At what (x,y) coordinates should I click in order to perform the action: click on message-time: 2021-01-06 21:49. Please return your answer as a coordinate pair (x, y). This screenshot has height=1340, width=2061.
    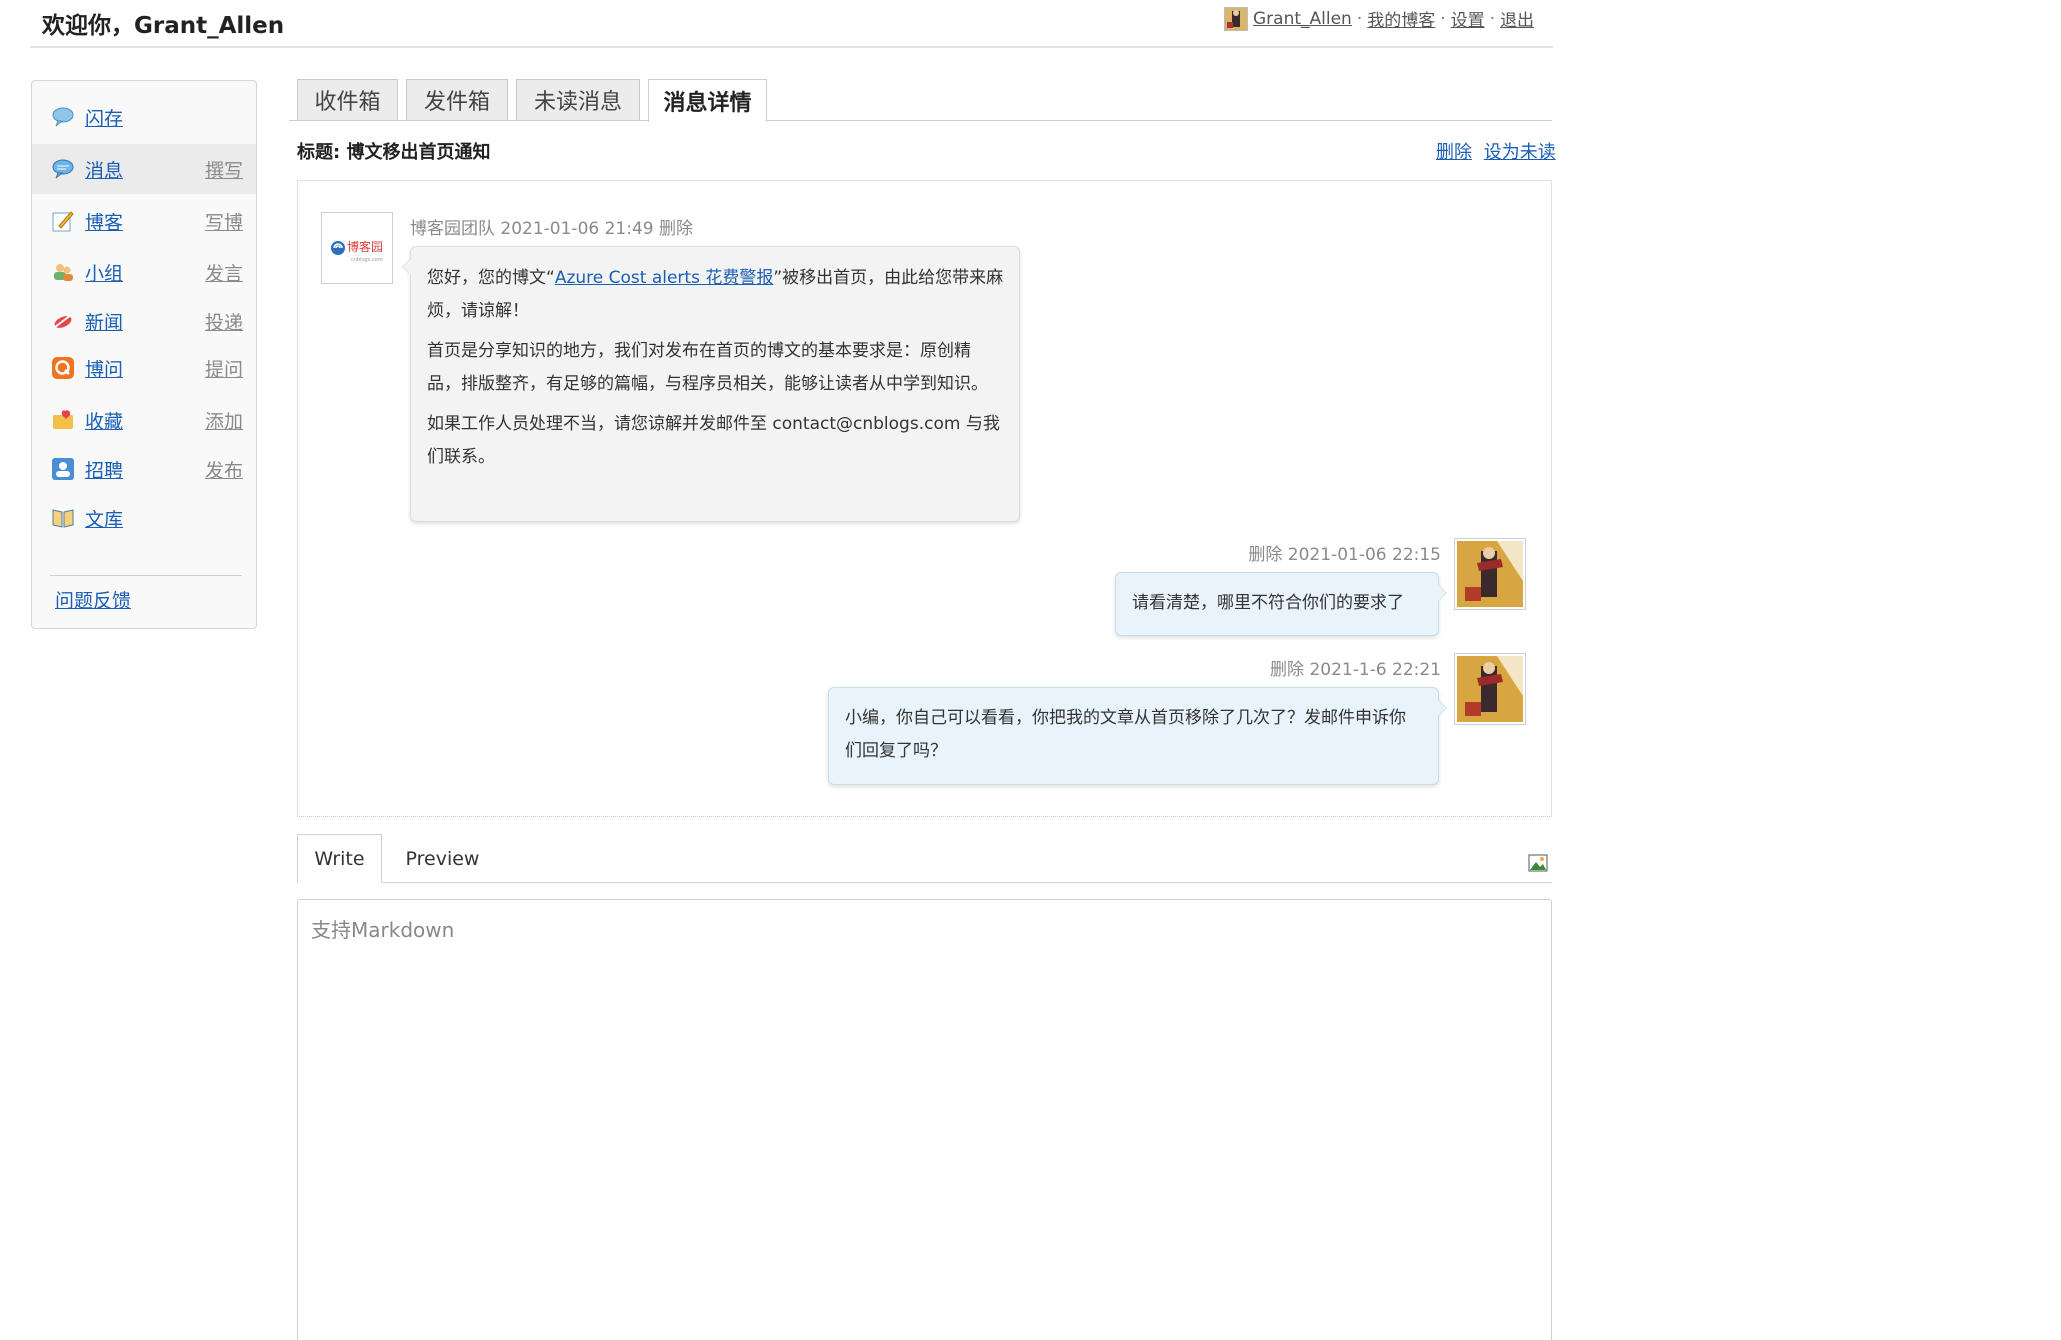
    Looking at the image, I should click on (577, 229).